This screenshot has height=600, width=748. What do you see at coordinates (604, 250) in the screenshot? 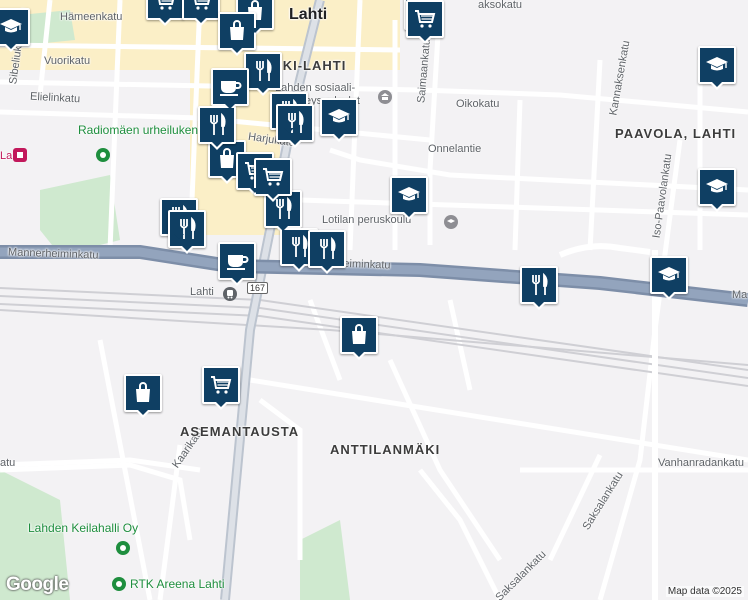
I see `ramp-east` at bounding box center [604, 250].